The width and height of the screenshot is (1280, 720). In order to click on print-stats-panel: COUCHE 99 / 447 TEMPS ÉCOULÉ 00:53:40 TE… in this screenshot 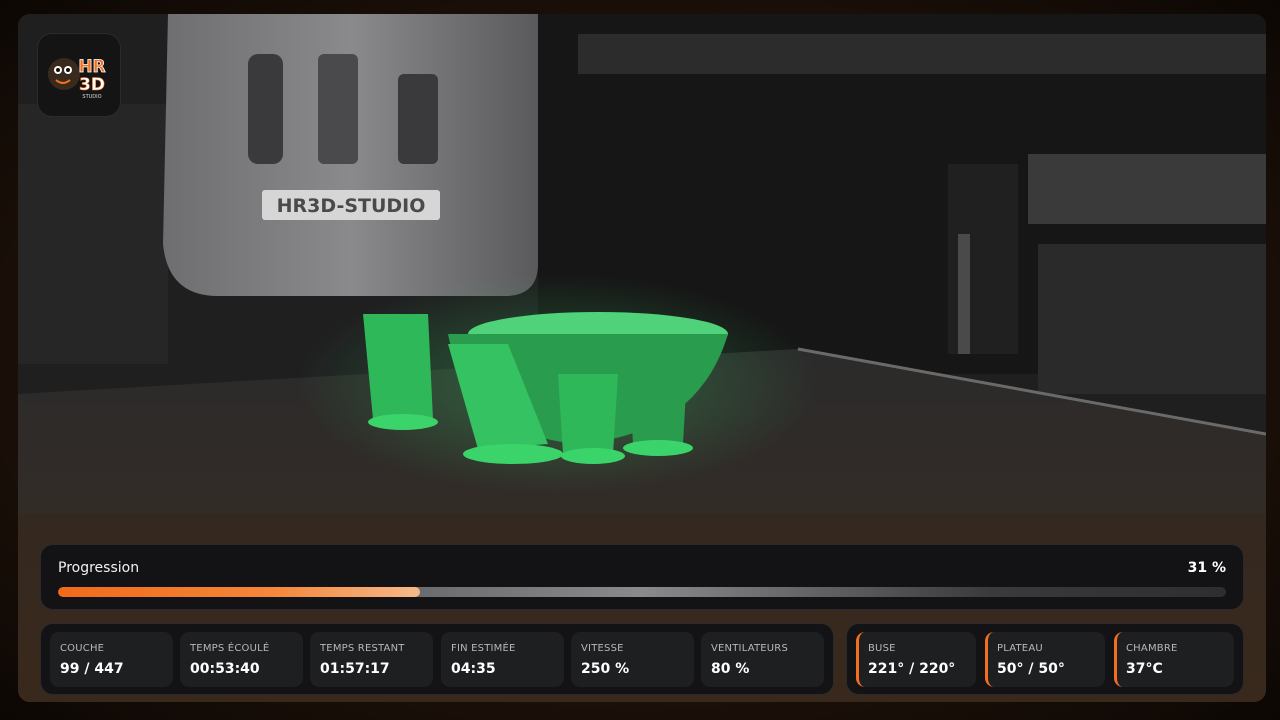, I will do `click(437, 659)`.